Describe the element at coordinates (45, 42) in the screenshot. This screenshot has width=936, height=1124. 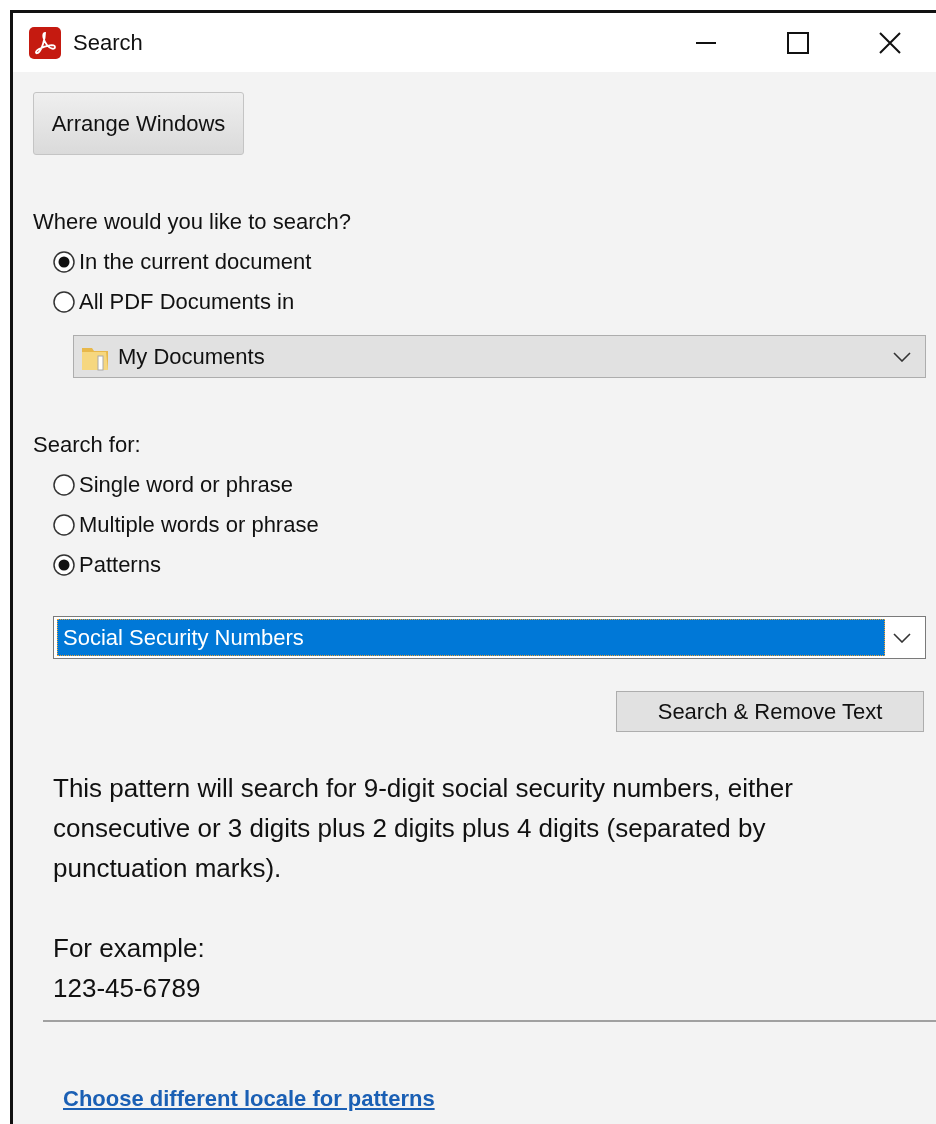
I see `app-logo-icon` at that location.